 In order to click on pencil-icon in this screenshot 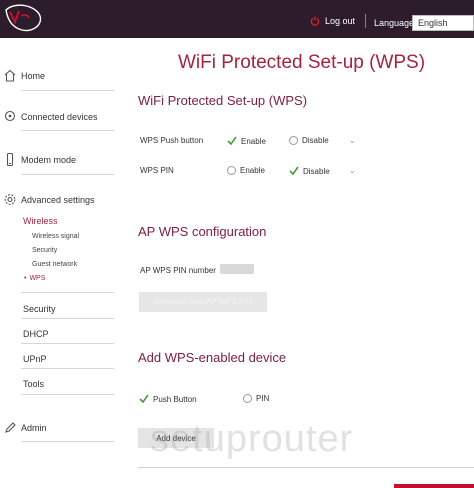, I will do `click(10, 427)`.